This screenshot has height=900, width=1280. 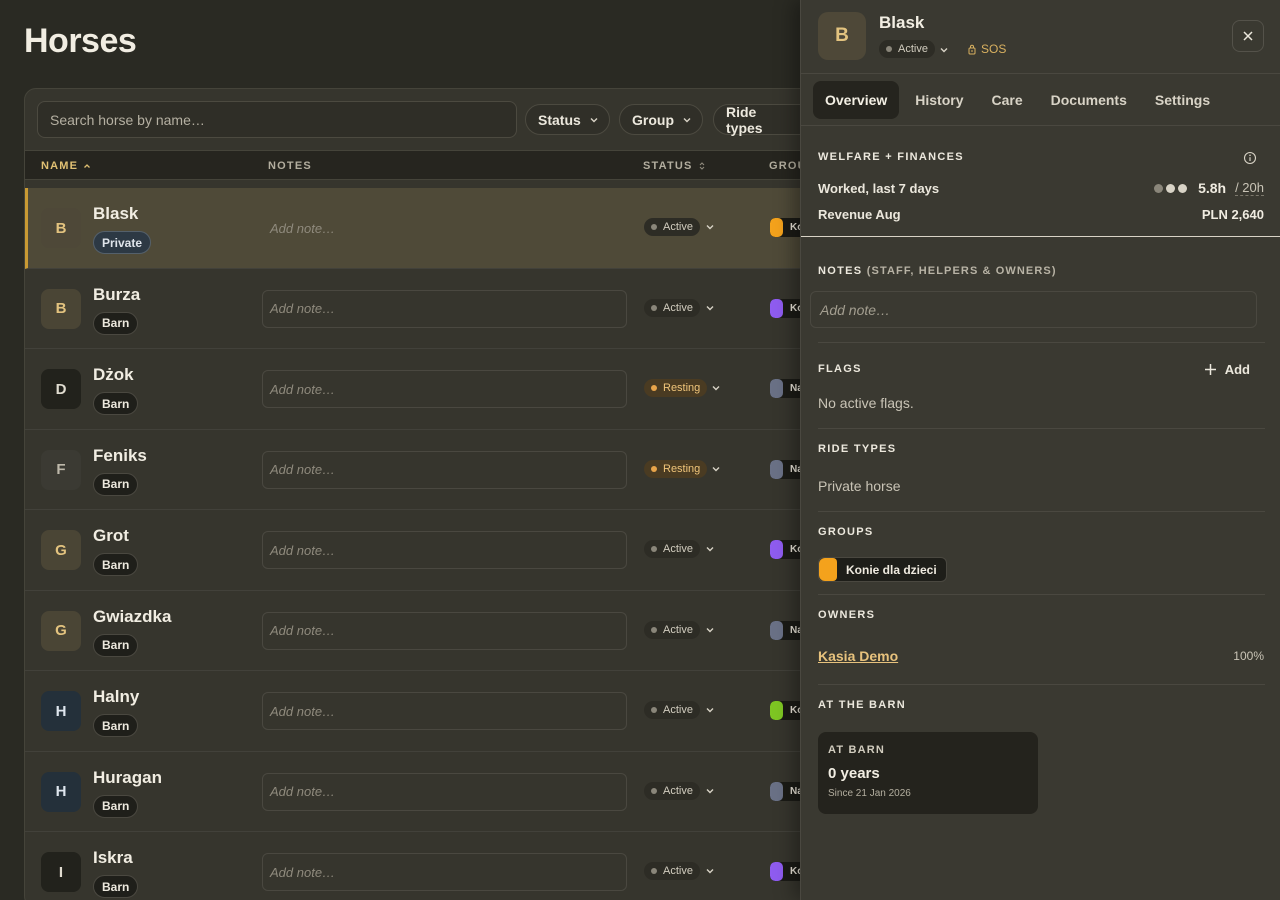 What do you see at coordinates (668, 166) in the screenshot?
I see `column-header-status-label: STATUS` at bounding box center [668, 166].